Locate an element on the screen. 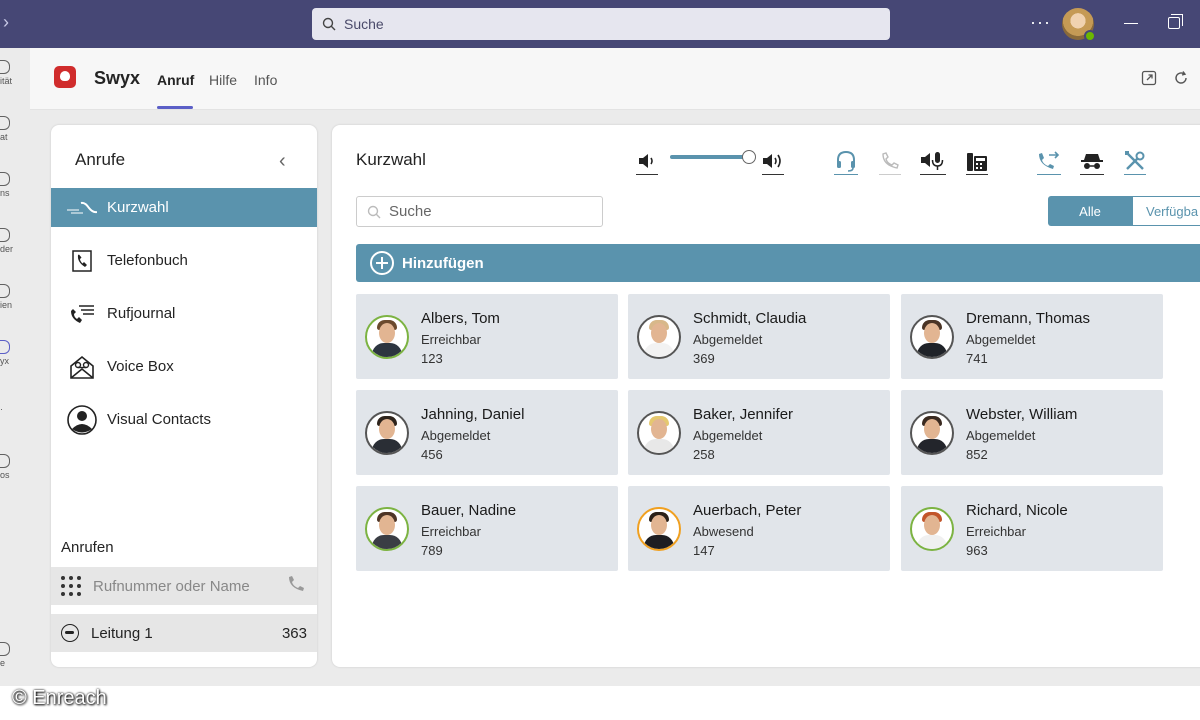 This screenshot has height=720, width=1200. contact-card: Schmidt, Claudia Abgemeldet 369 is located at coordinates (759, 336).